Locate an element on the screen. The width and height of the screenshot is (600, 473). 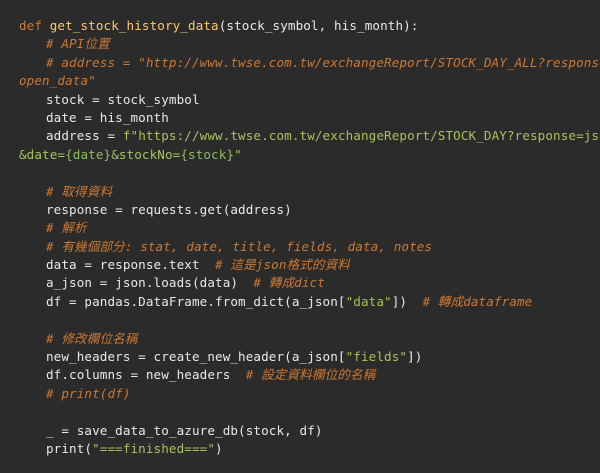
code-line: # 修改欄位名稱 is located at coordinates (309, 339).